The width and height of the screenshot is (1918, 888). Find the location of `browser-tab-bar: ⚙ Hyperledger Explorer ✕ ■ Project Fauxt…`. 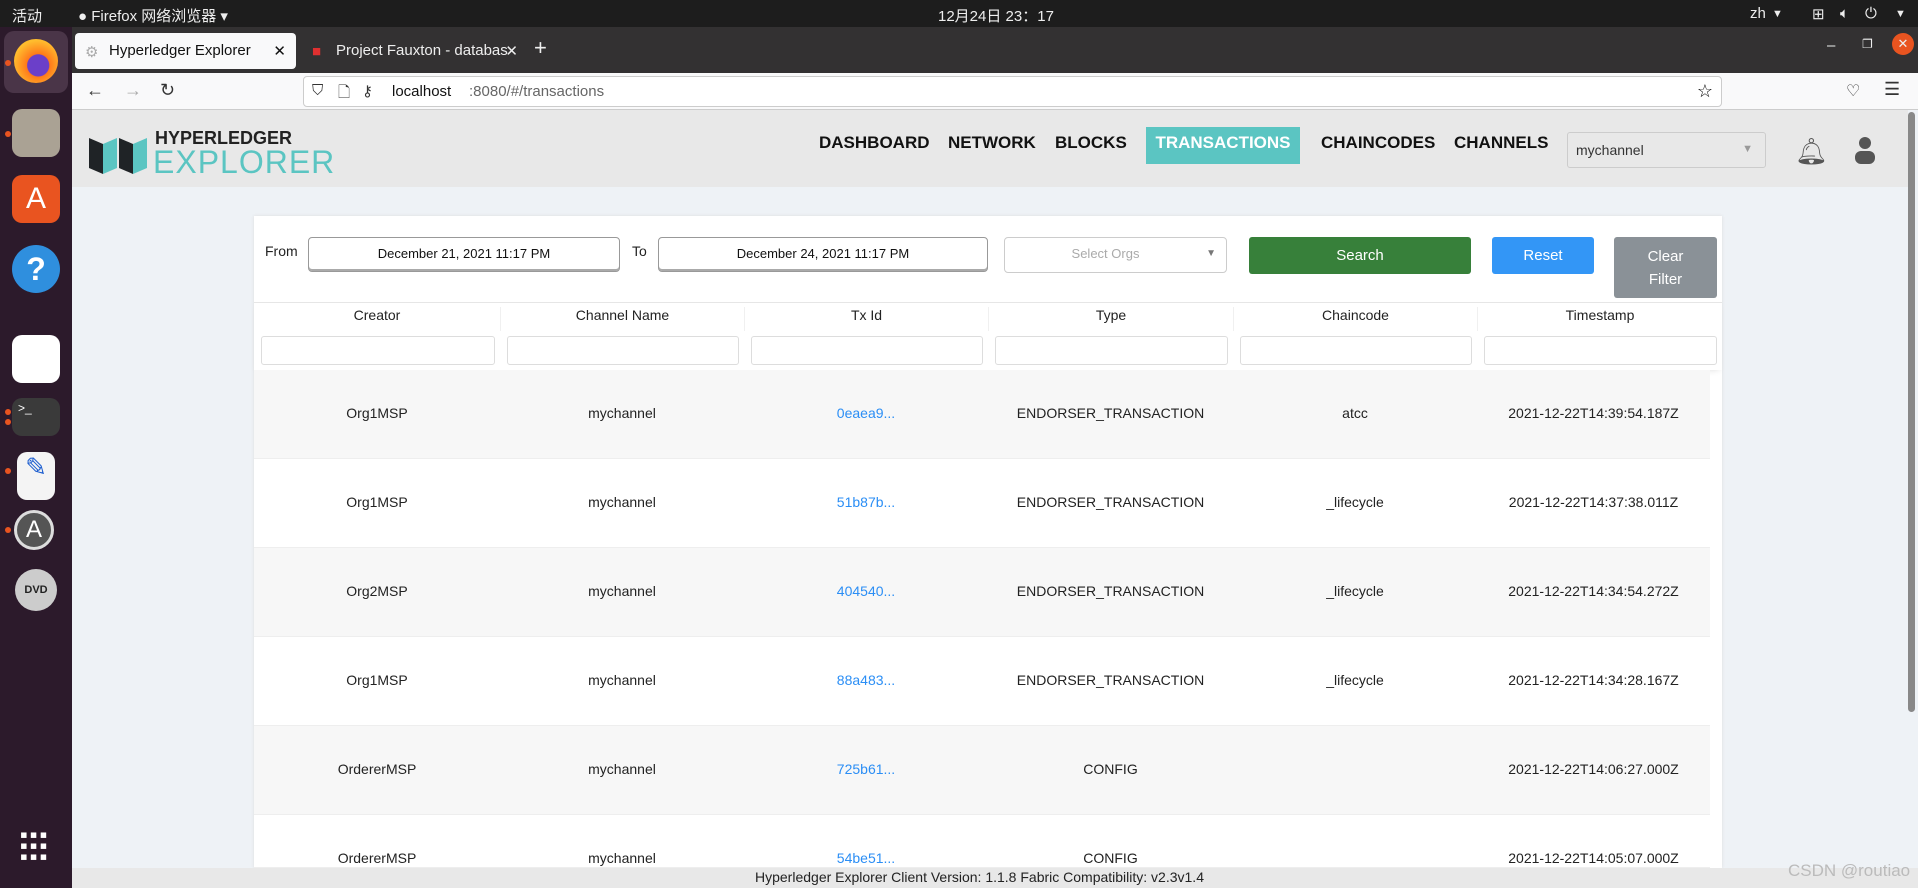

browser-tab-bar: ⚙ Hyperledger Explorer ✕ ■ Project Fauxt… is located at coordinates (995, 50).